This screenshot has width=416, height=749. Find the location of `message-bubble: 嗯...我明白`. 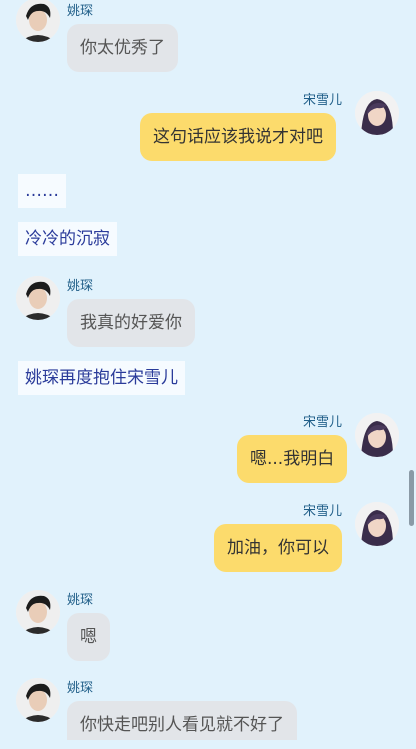

message-bubble: 嗯...我明白 is located at coordinates (292, 459).